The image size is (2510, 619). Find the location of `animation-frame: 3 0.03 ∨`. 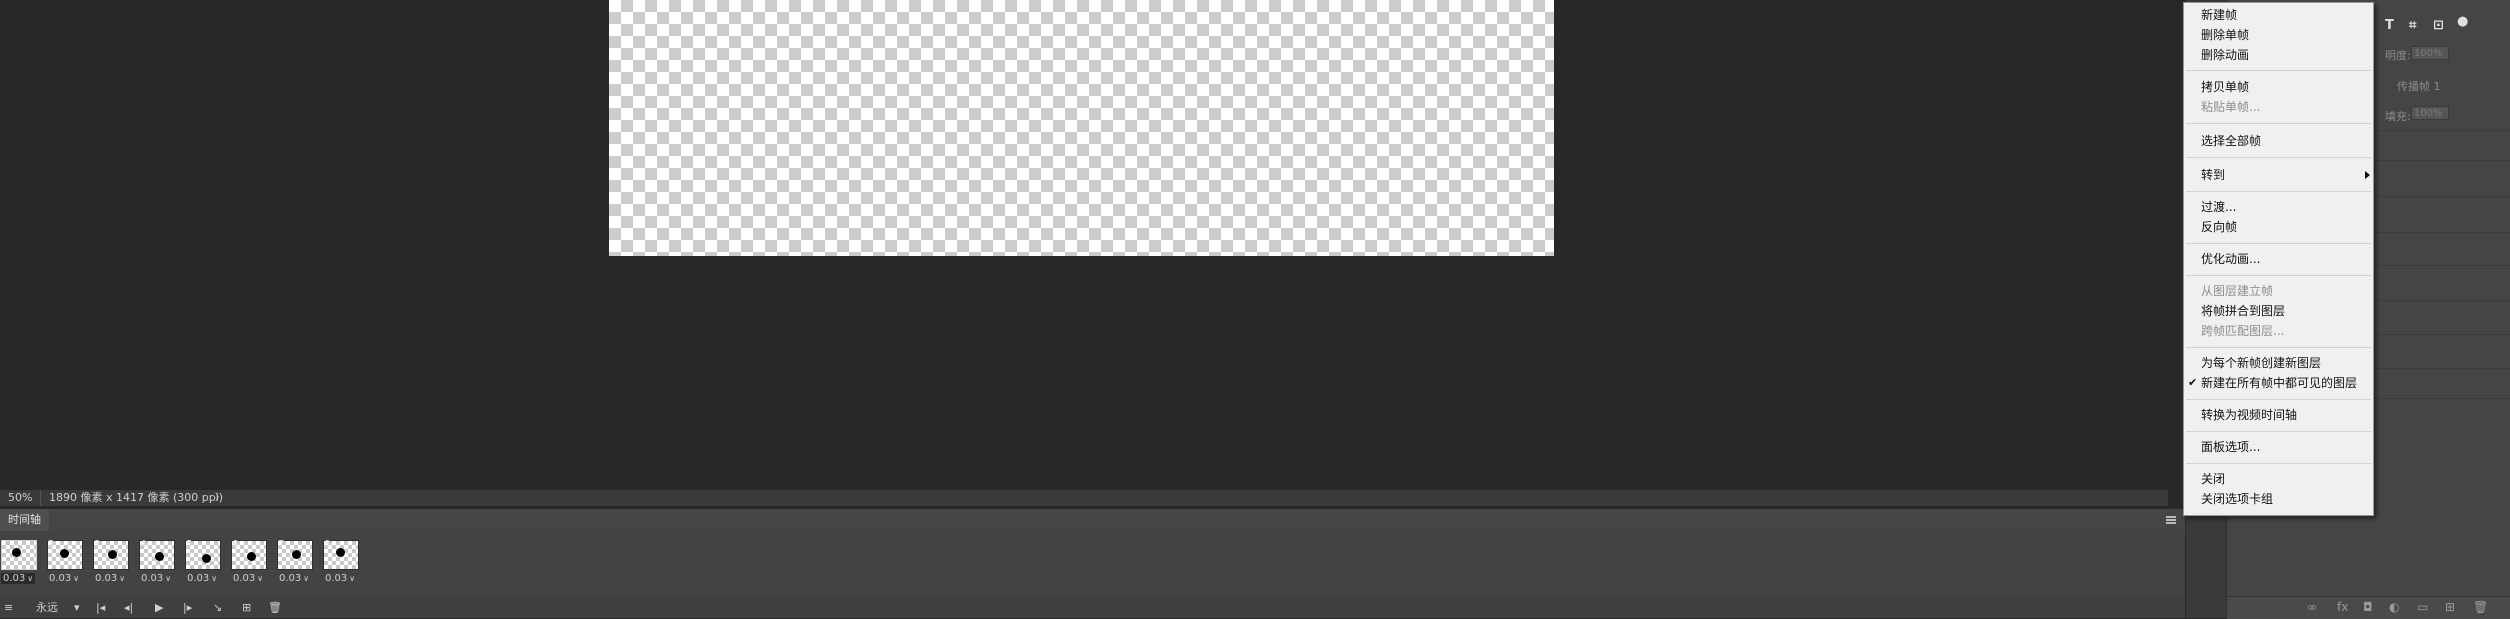

animation-frame: 3 0.03 ∨ is located at coordinates (111, 565).